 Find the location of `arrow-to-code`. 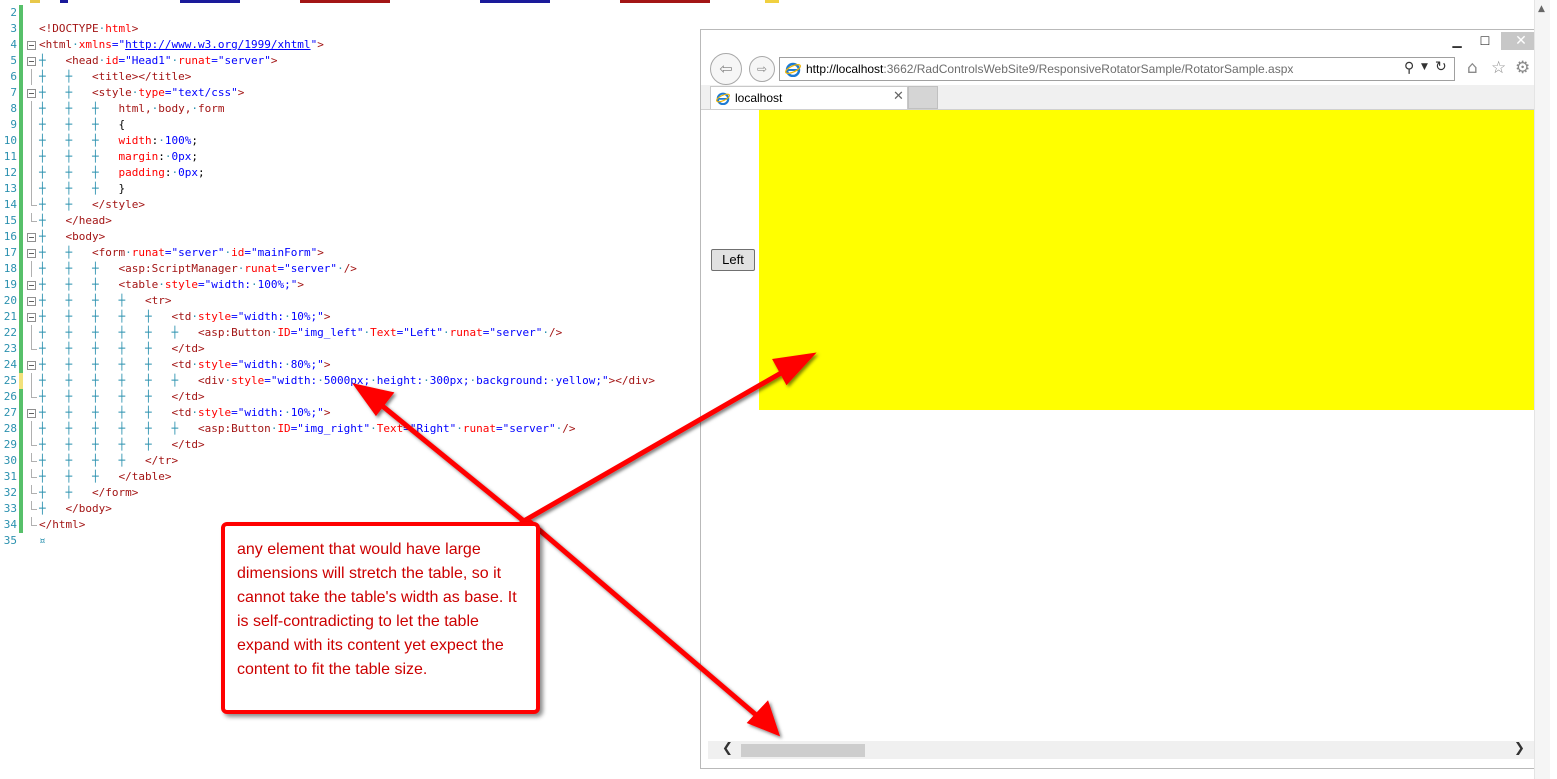

arrow-to-code is located at coordinates (450, 461).